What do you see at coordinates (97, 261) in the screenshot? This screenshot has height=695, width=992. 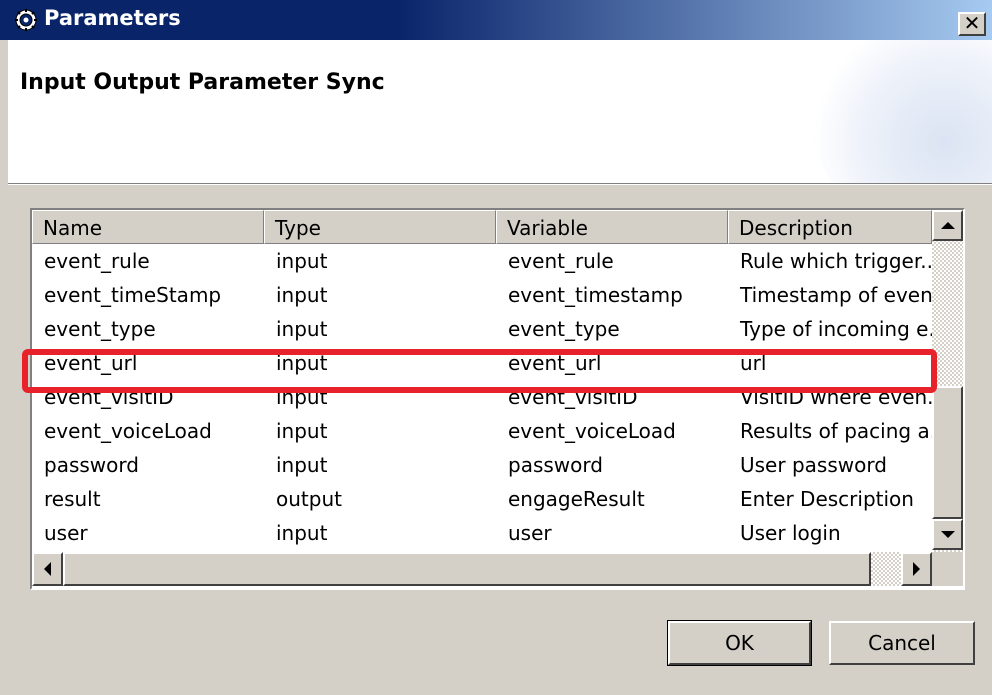 I see `cell-name: event_rule` at bounding box center [97, 261].